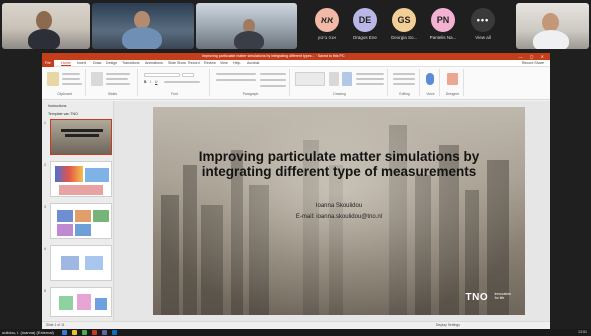 The width and height of the screenshot is (591, 336). I want to click on teams-icon, so click(104, 332).